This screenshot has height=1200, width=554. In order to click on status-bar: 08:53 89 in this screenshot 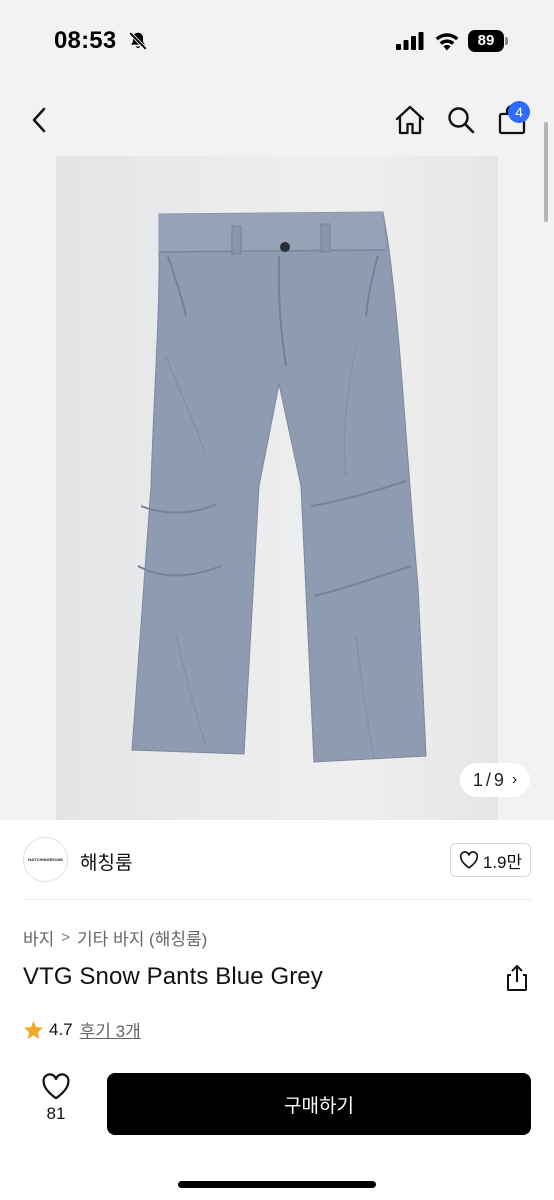, I will do `click(277, 42)`.